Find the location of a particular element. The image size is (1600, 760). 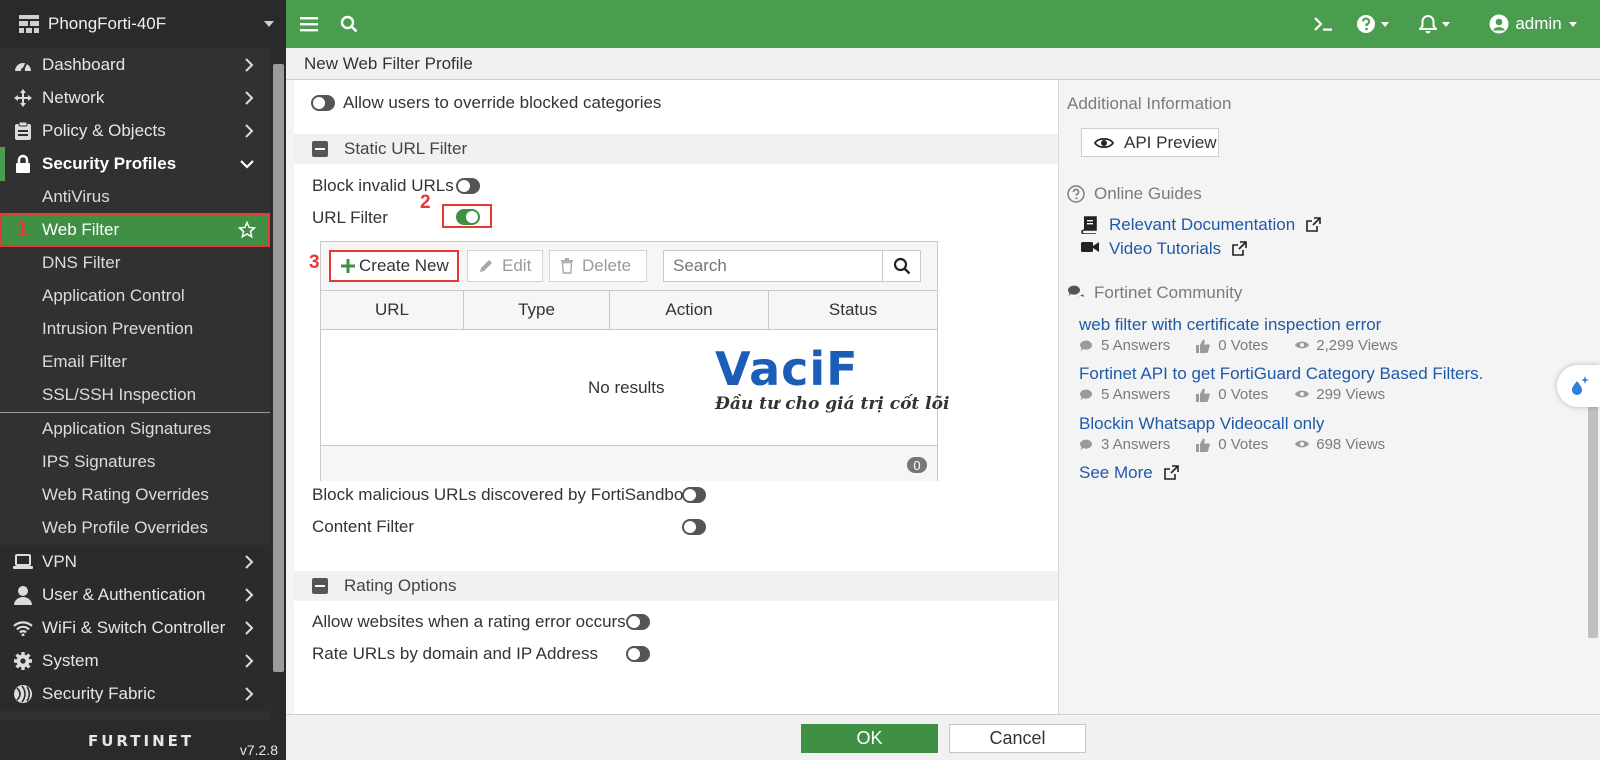

assistant-button is located at coordinates (1578, 386).